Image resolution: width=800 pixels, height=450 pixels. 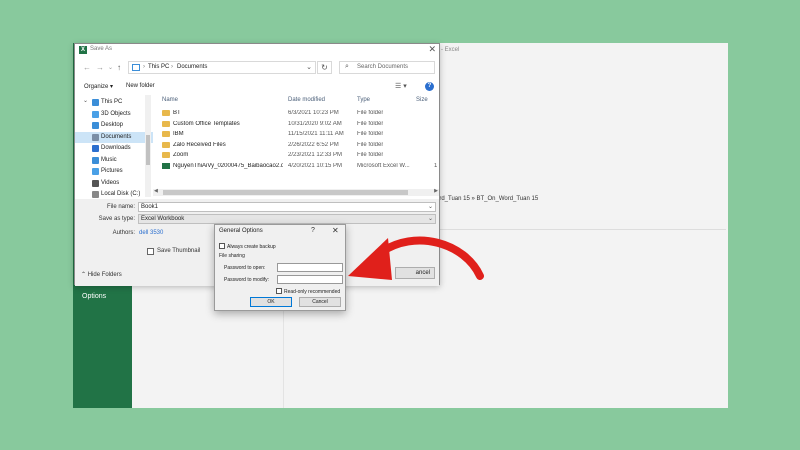 I want to click on recent-folder-path: ord_Tuan 15 » BT_On_Word_Tuan 15, so click(x=487, y=199).